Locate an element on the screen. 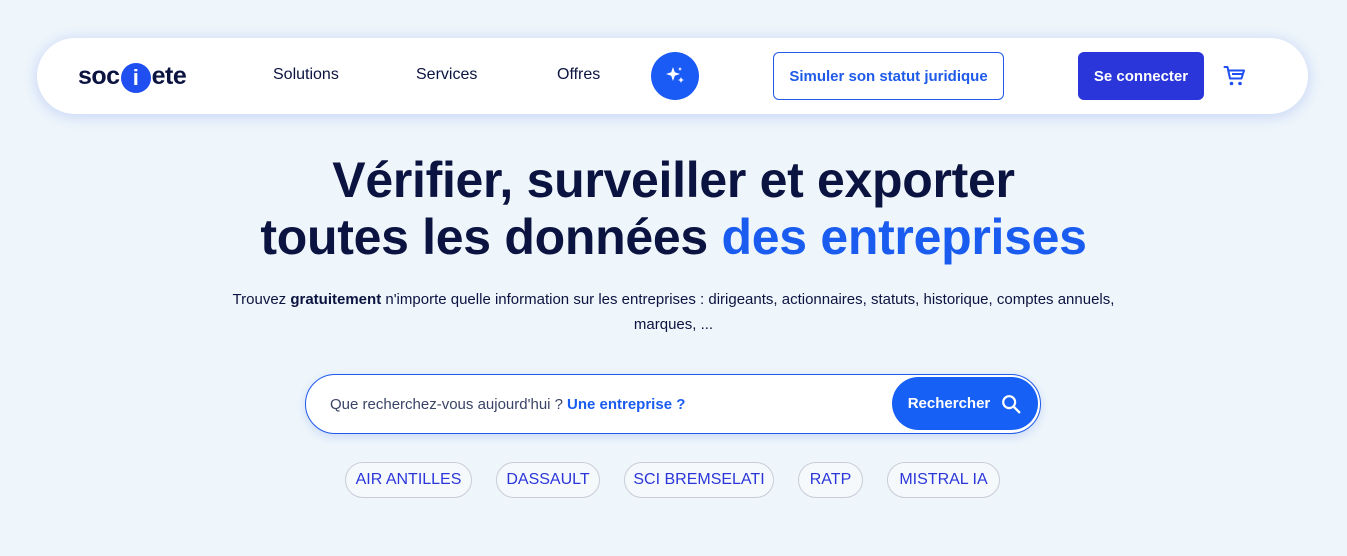 The image size is (1347, 556). hero-subtitle-bold: gratuitement is located at coordinates (336, 299).